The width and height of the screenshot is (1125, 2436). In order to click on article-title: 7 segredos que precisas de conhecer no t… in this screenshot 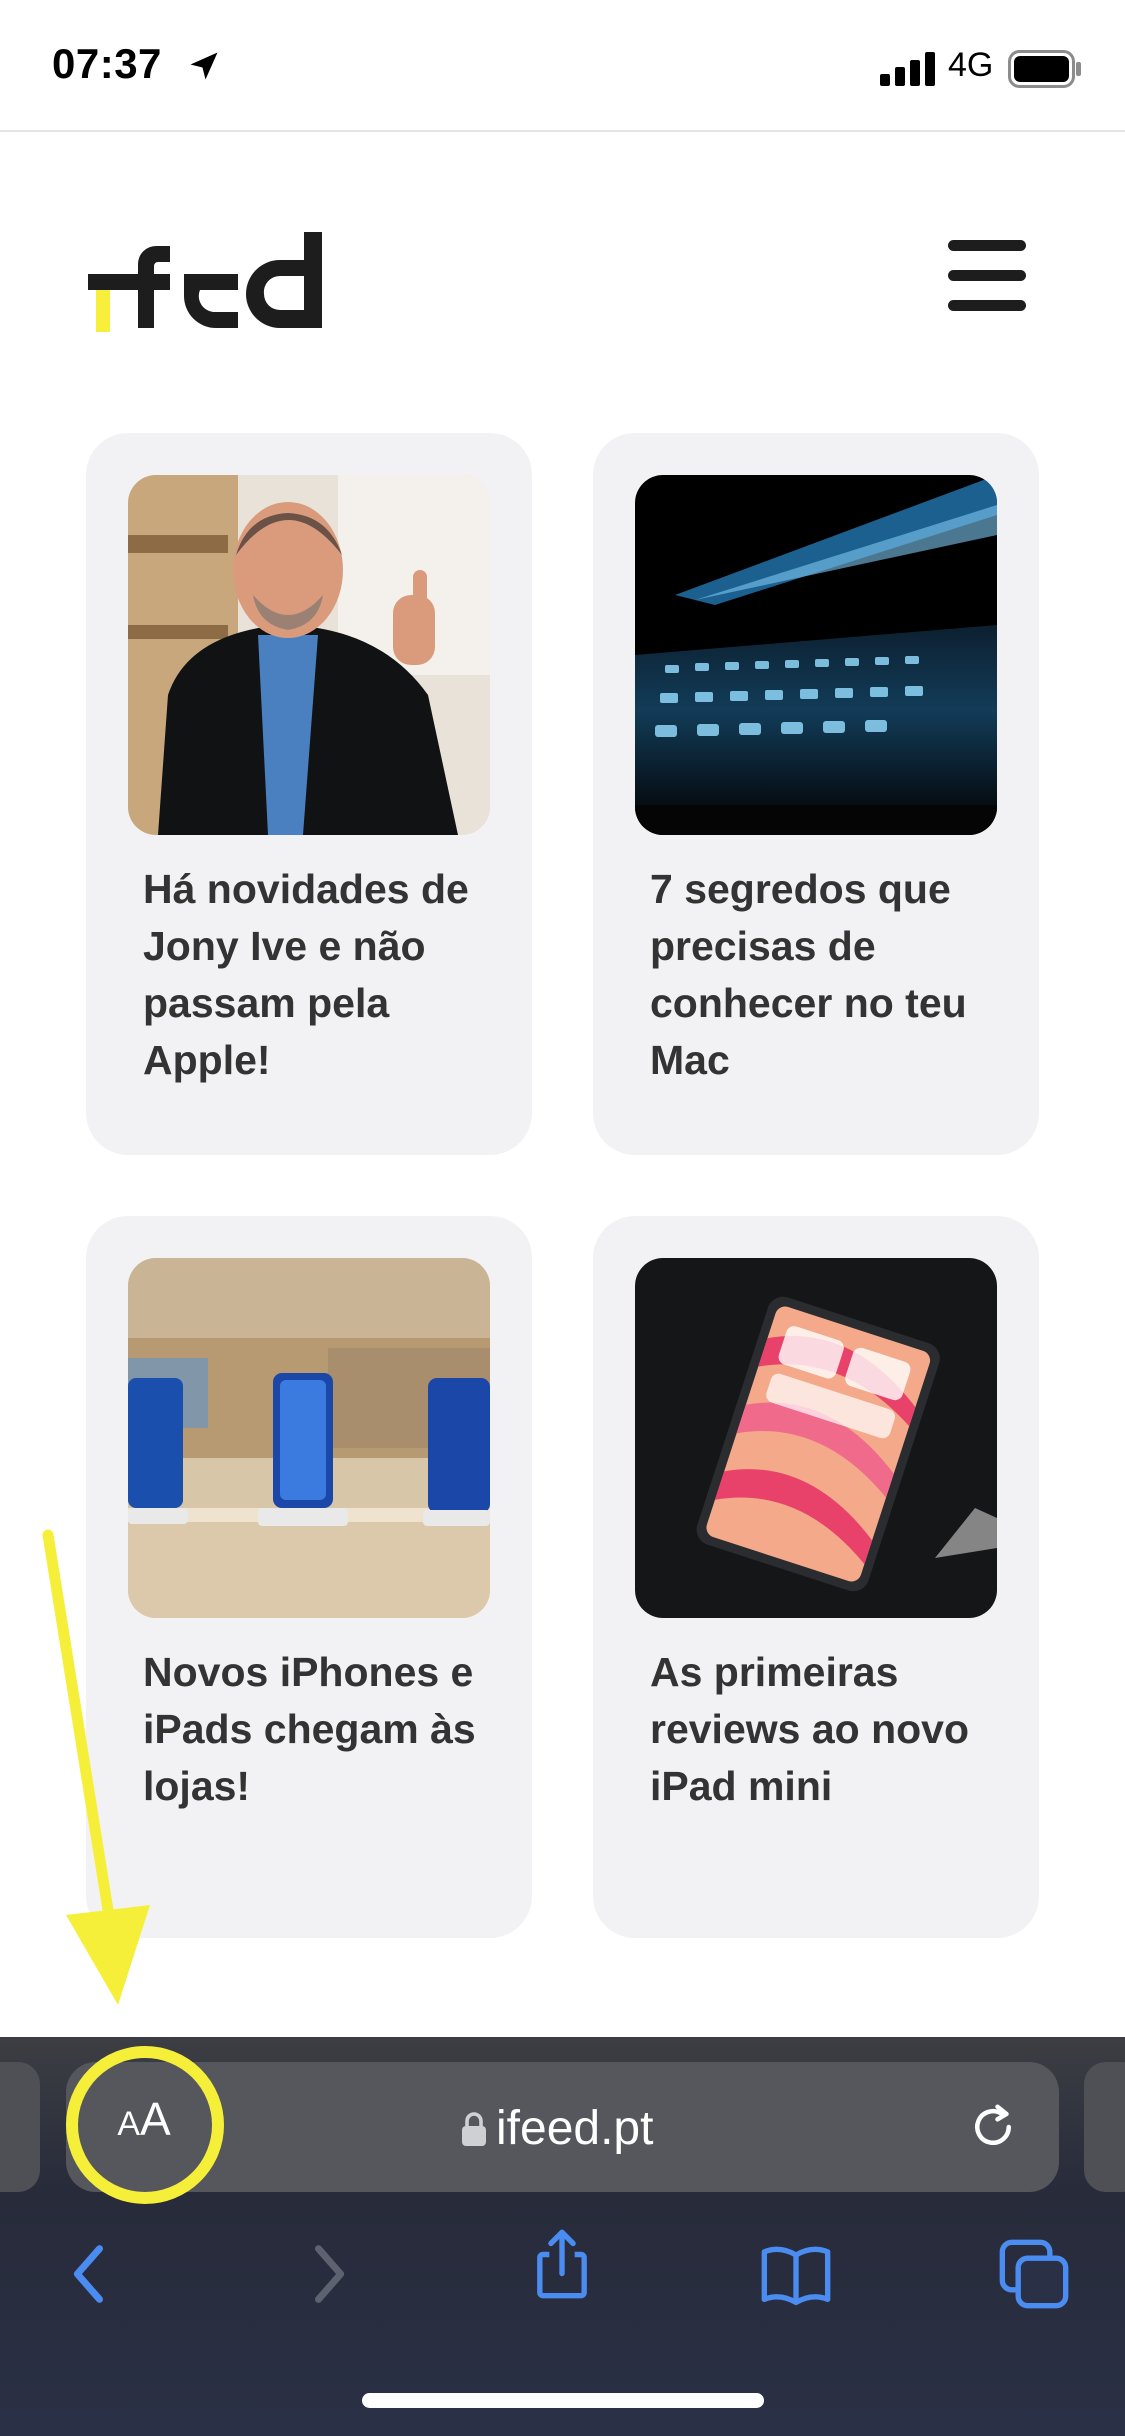, I will do `click(830, 975)`.